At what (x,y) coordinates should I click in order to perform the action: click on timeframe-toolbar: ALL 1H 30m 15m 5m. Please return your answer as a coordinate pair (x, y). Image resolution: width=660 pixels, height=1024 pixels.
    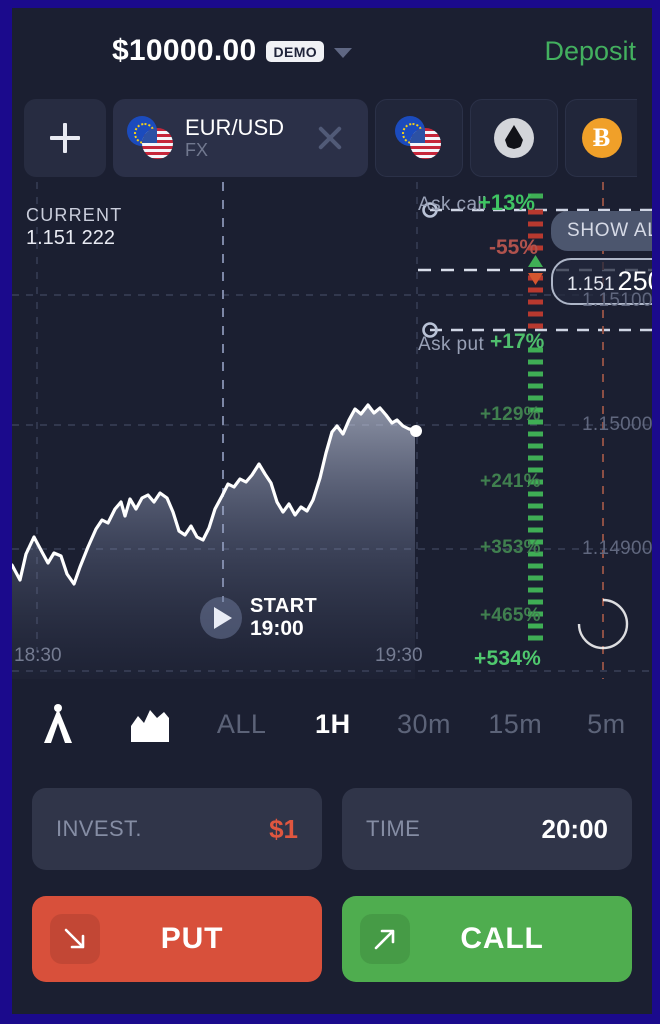
    Looking at the image, I should click on (332, 724).